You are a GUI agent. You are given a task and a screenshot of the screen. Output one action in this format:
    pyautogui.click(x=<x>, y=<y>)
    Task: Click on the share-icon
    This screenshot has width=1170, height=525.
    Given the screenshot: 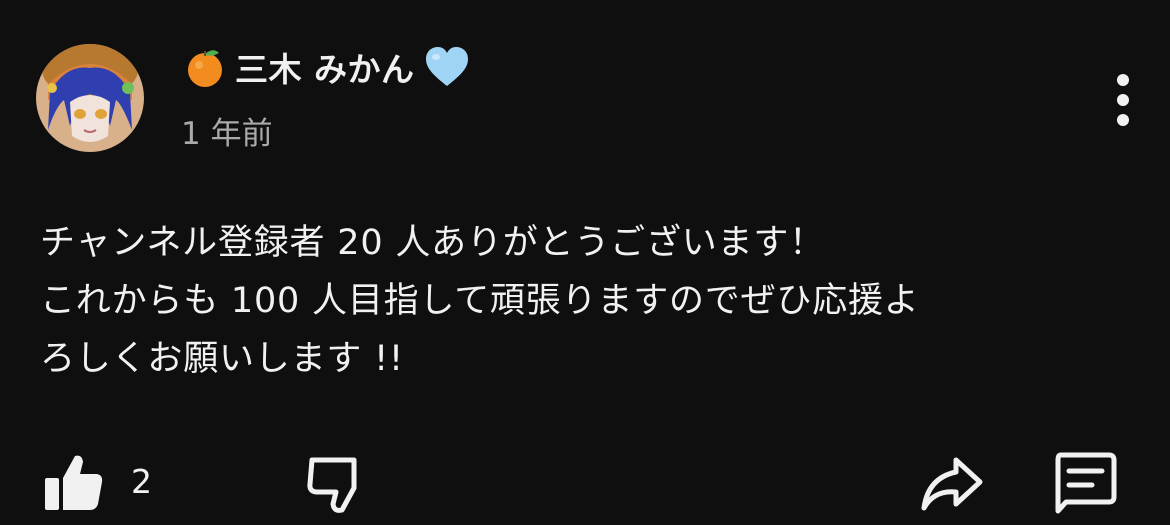 What is the action you would take?
    pyautogui.click(x=952, y=484)
    